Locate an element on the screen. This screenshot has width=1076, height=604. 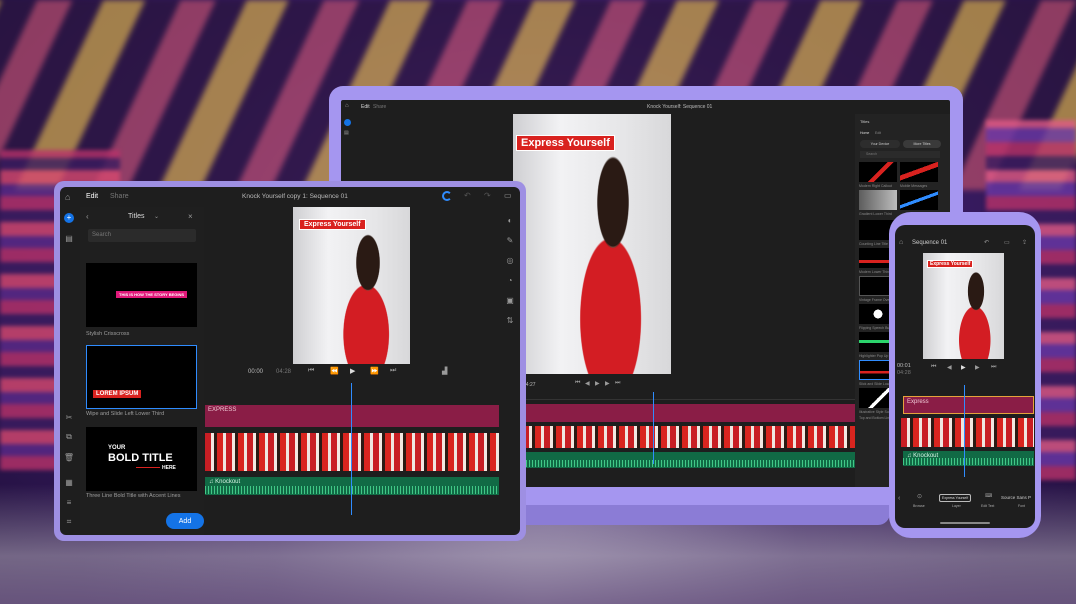
audio-meter-icon: ▟ is located at coordinates (444, 371).